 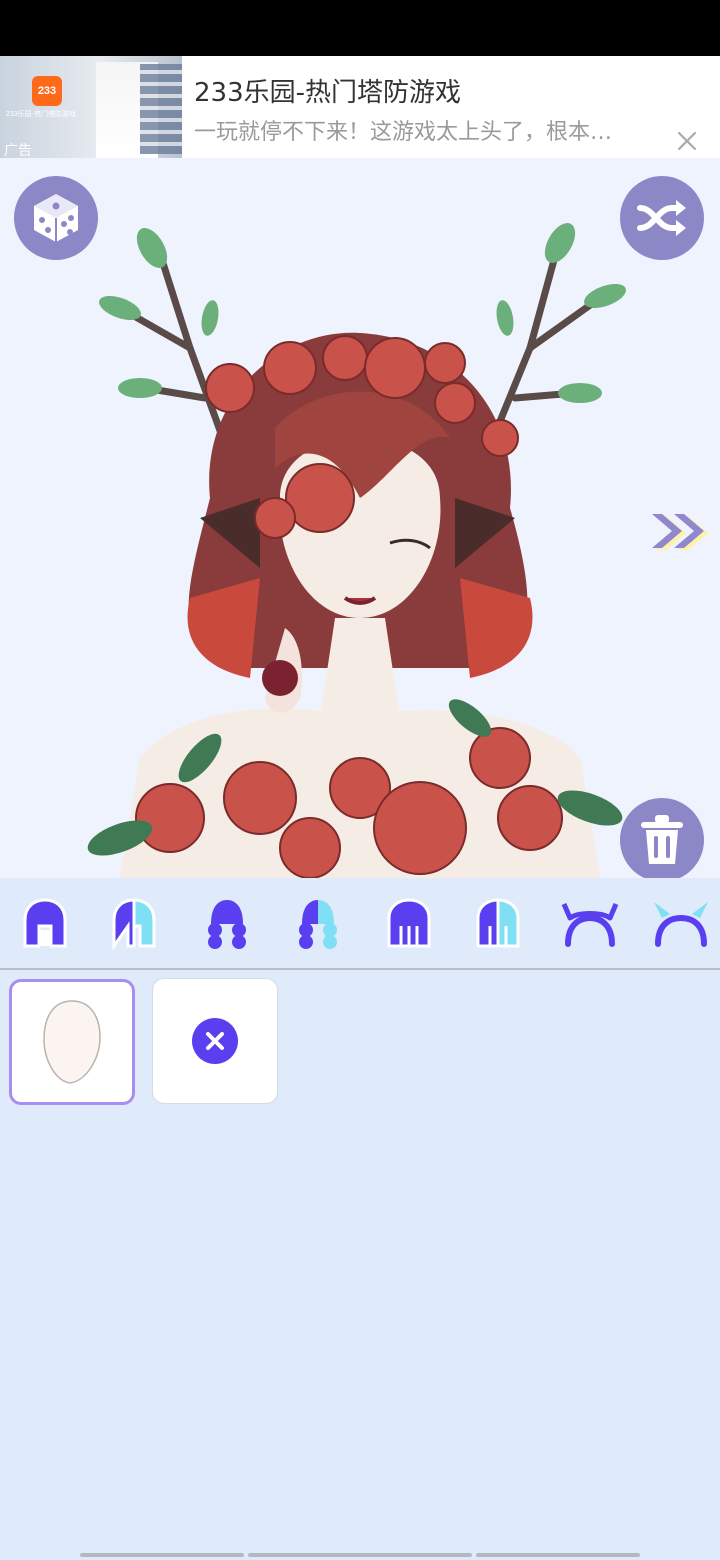 I want to click on ad-thumbnail-caption: 233乐园-热门塔防游戏, so click(x=41, y=114).